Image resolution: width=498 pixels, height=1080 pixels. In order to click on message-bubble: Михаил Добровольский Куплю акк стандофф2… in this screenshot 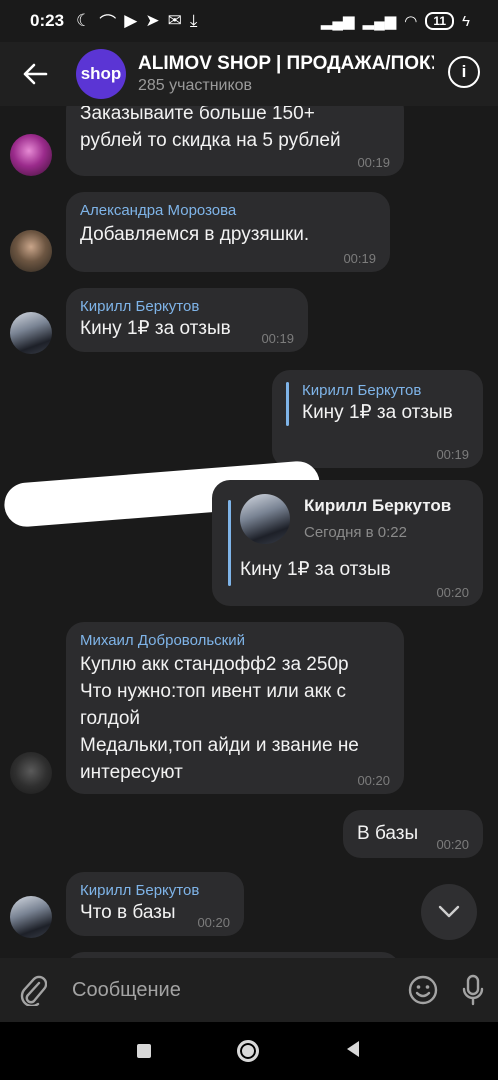, I will do `click(235, 708)`.